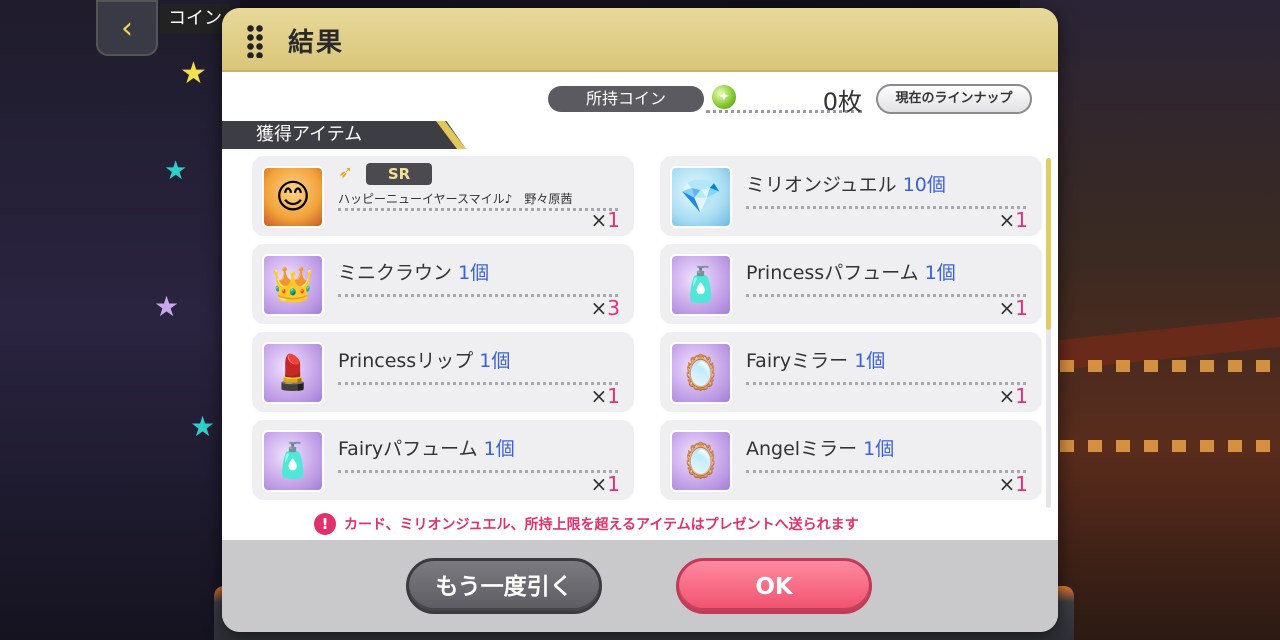 This screenshot has height=640, width=1280. What do you see at coordinates (1048, 244) in the screenshot?
I see `scrollbar-thumb` at bounding box center [1048, 244].